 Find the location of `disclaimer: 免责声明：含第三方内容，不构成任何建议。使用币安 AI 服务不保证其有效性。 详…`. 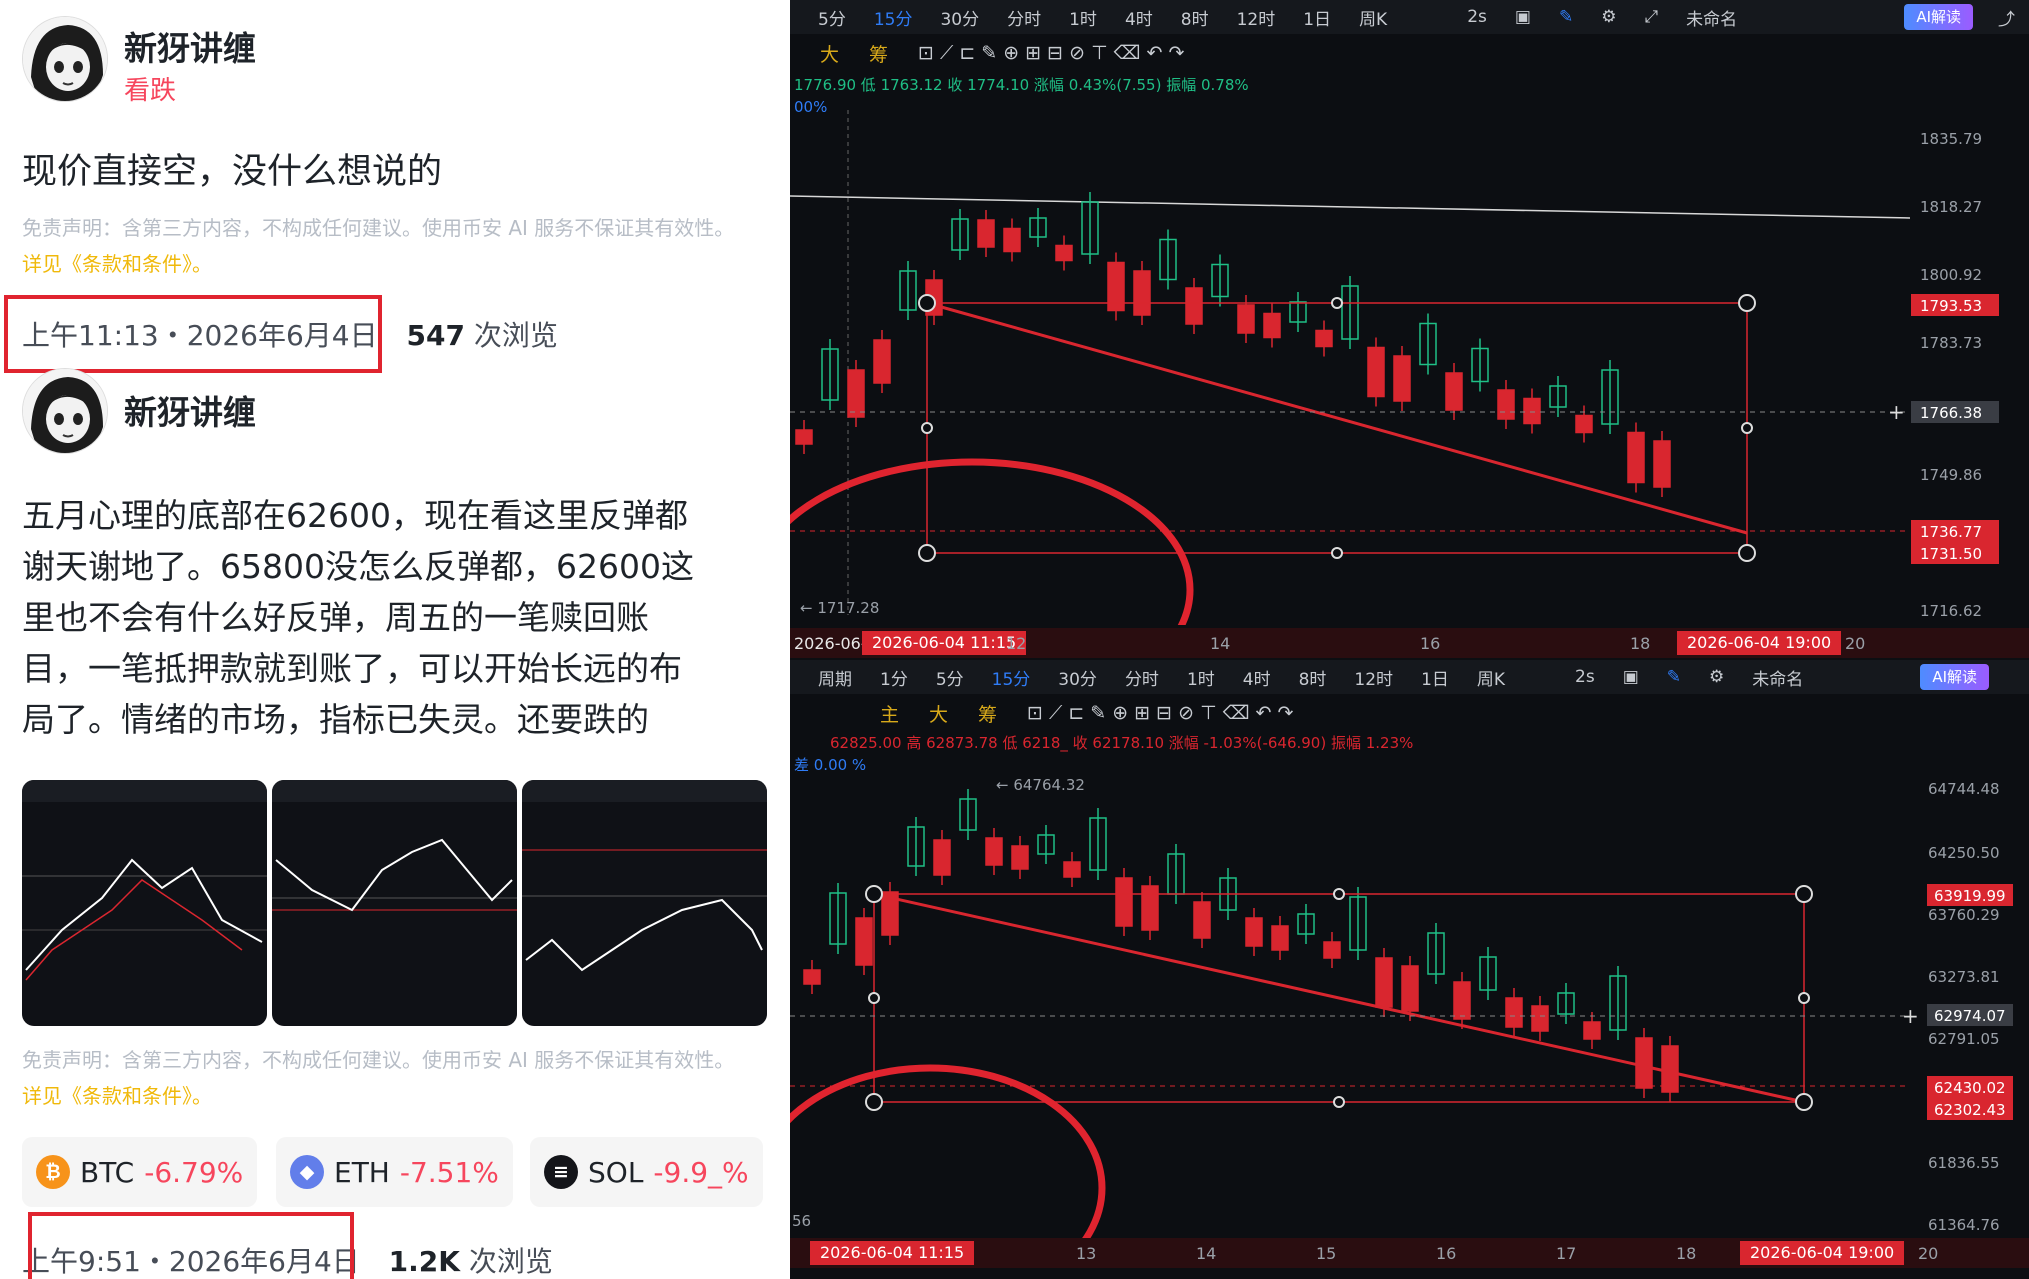

disclaimer: 免责声明：含第三方内容，不构成任何建议。使用币安 AI 服务不保证其有效性。 详… is located at coordinates (387, 246).